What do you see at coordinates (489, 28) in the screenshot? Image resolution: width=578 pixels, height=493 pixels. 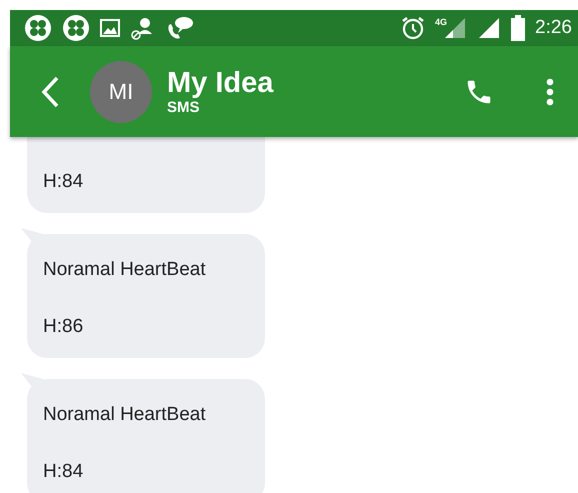 I see `signal-icon` at bounding box center [489, 28].